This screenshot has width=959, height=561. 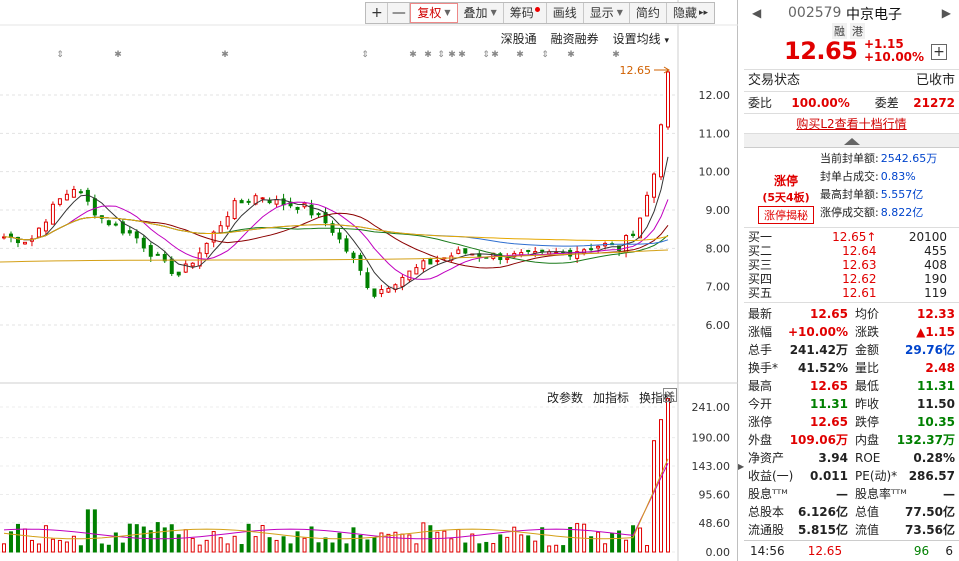 What do you see at coordinates (859, 293) in the screenshot?
I see `book-price: 12.61` at bounding box center [859, 293].